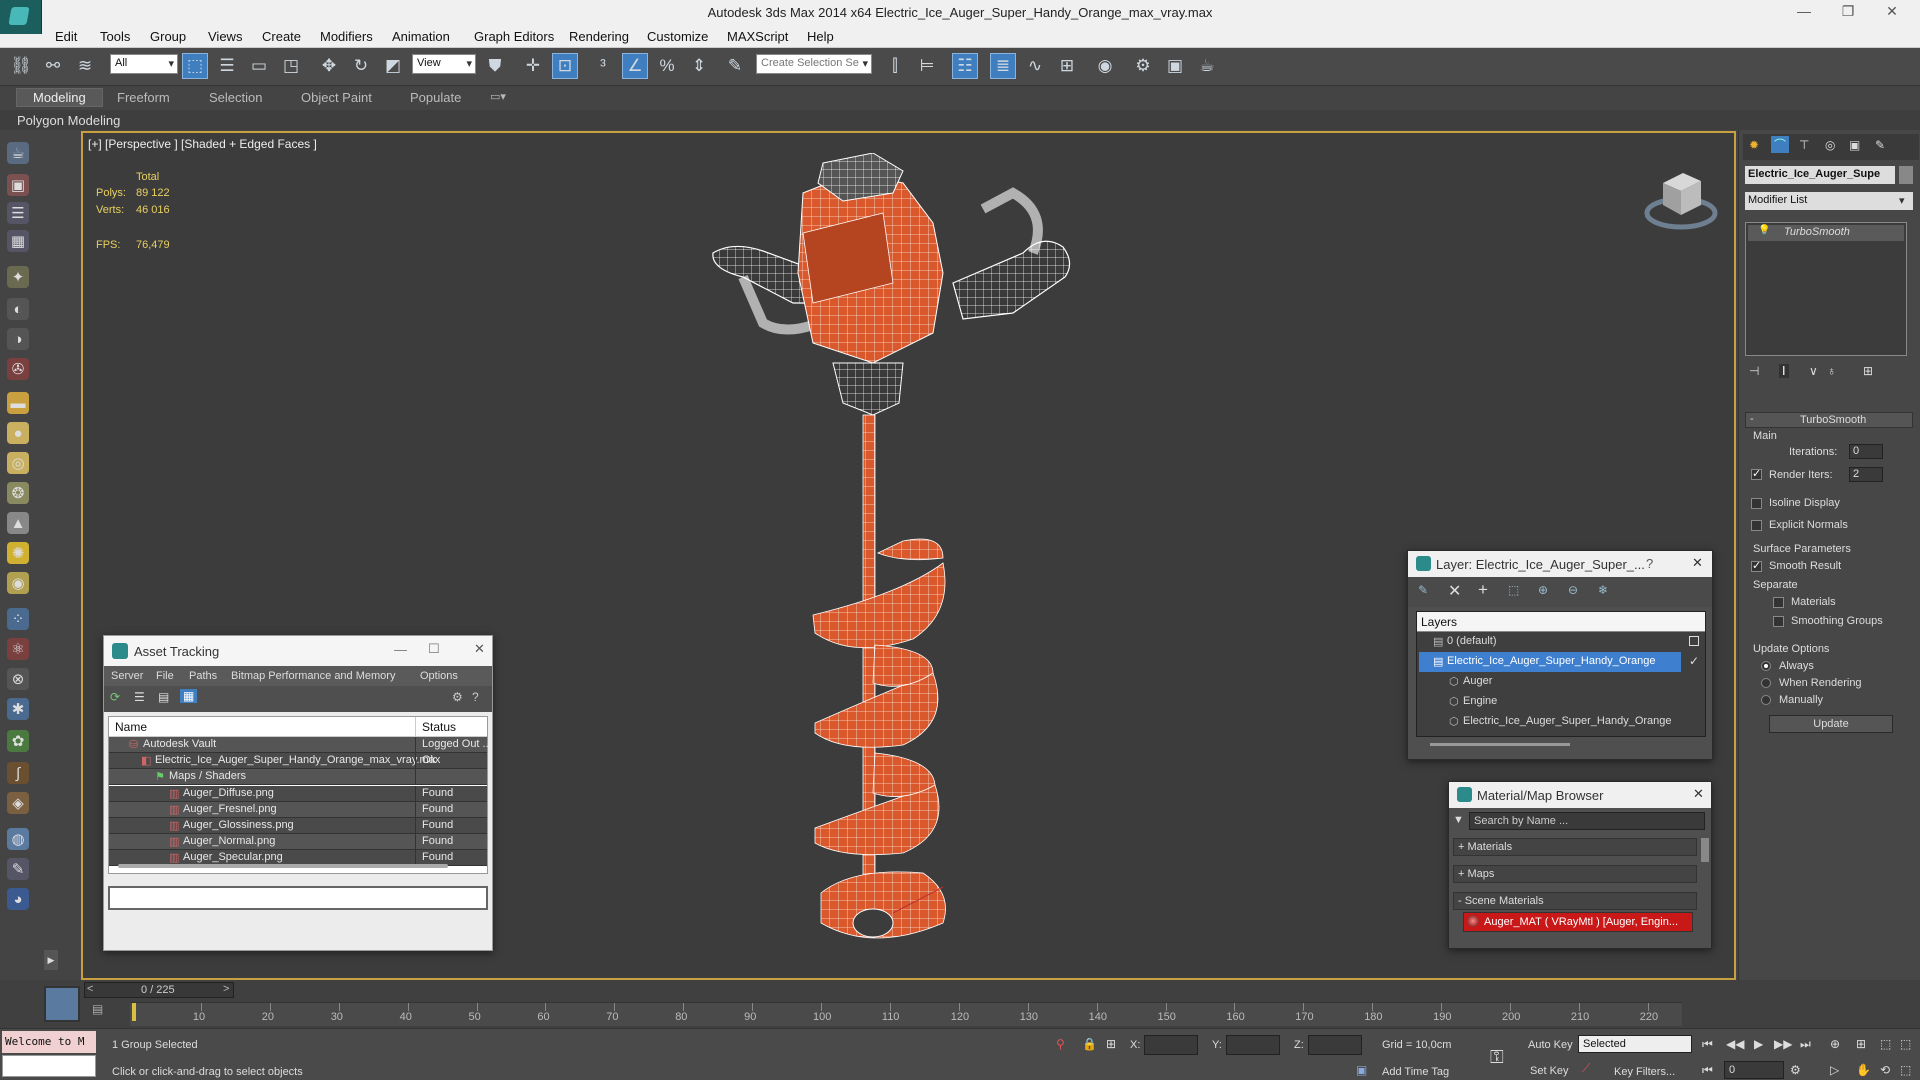 This screenshot has height=1080, width=1920. Describe the element at coordinates (635, 66) in the screenshot. I see `angle-snap-icon: ∠` at that location.